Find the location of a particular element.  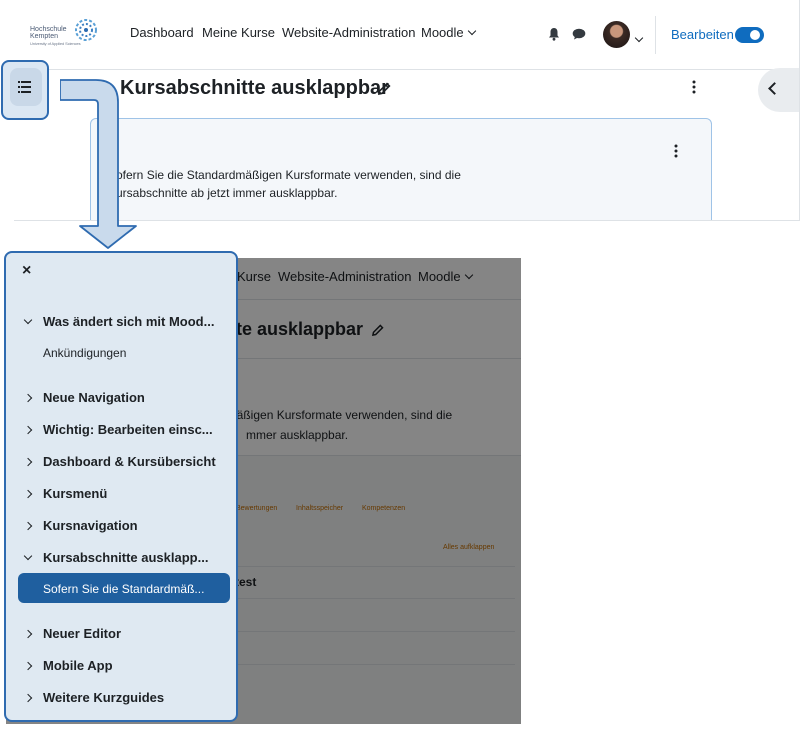

edit-mode-label: Bearbeiten is located at coordinates (702, 34).